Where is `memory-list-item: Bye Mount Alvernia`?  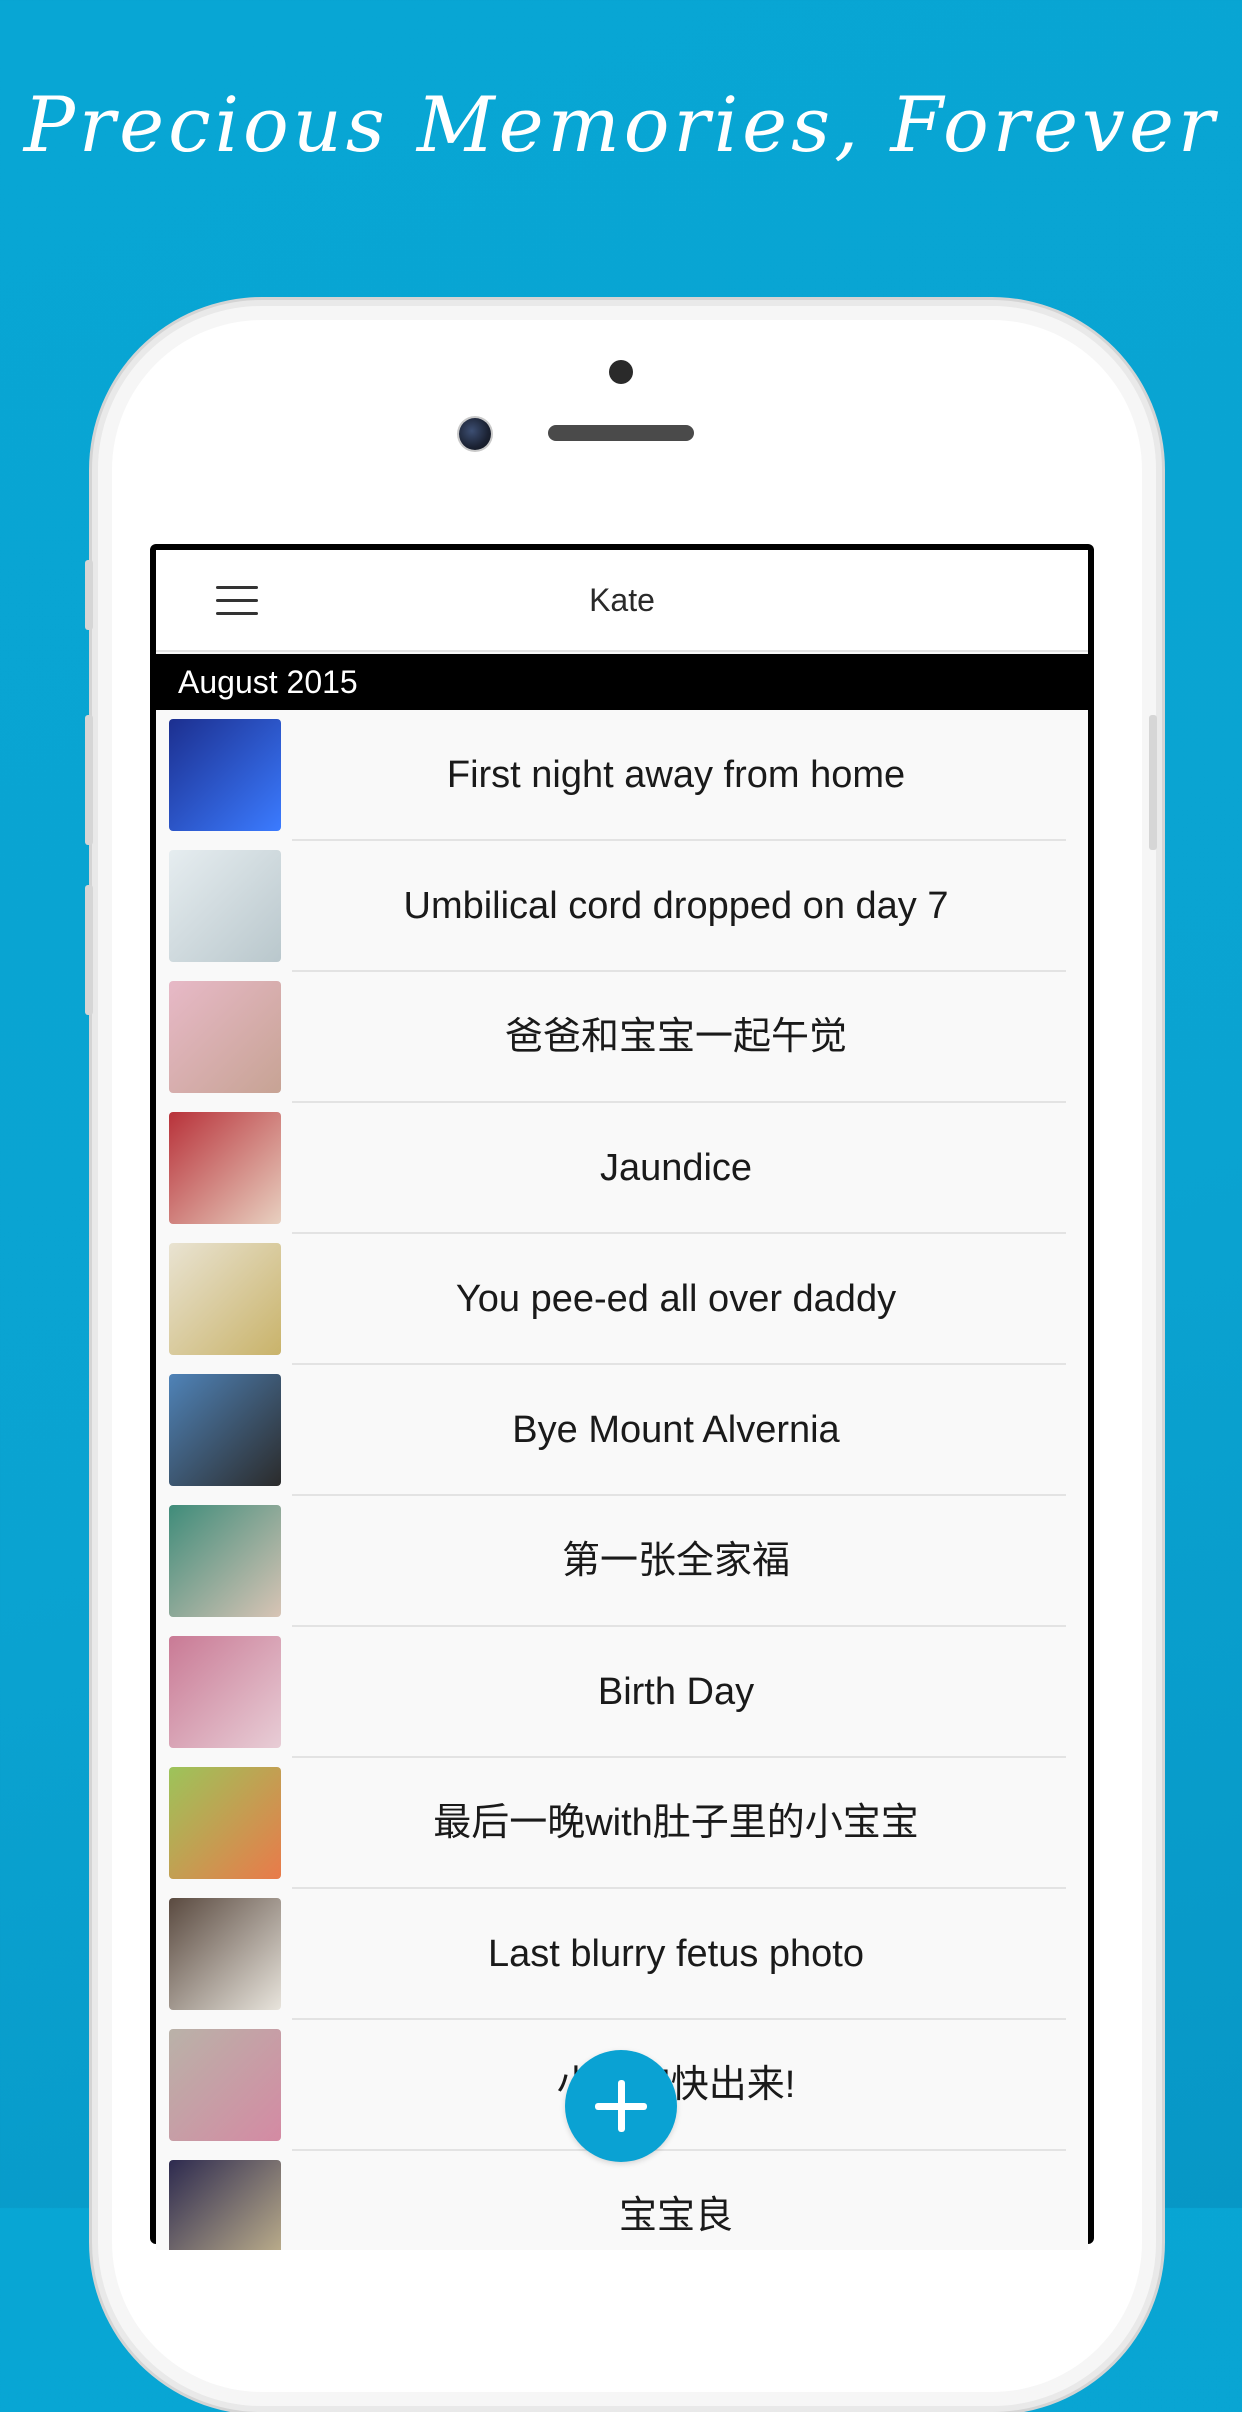 memory-list-item: Bye Mount Alvernia is located at coordinates (622, 1430).